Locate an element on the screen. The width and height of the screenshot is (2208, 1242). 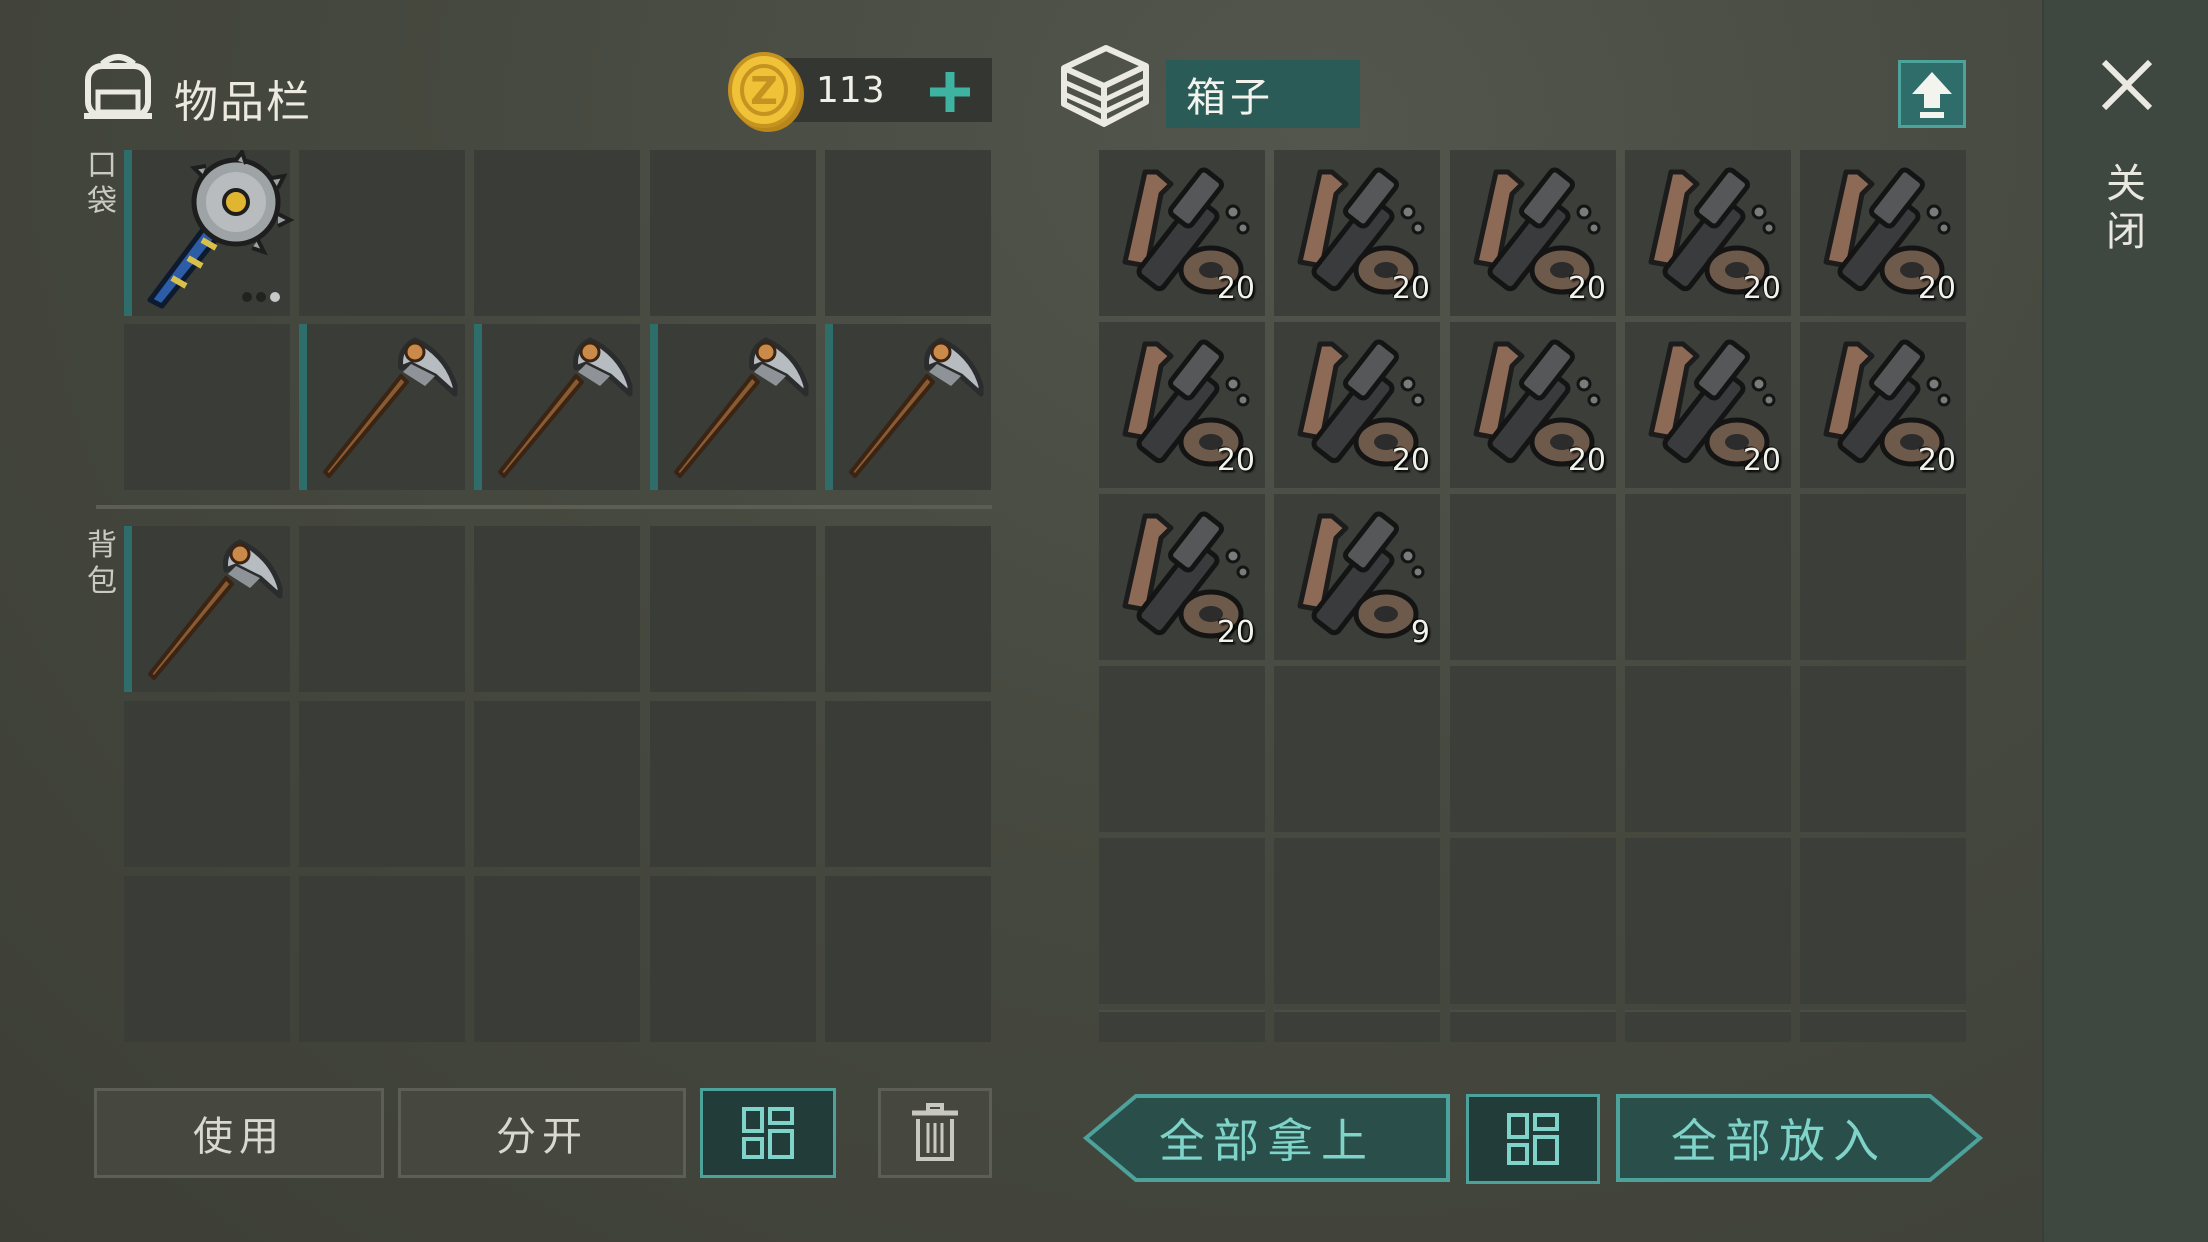
pocket-label: 口袋 is located at coordinates (102, 183).